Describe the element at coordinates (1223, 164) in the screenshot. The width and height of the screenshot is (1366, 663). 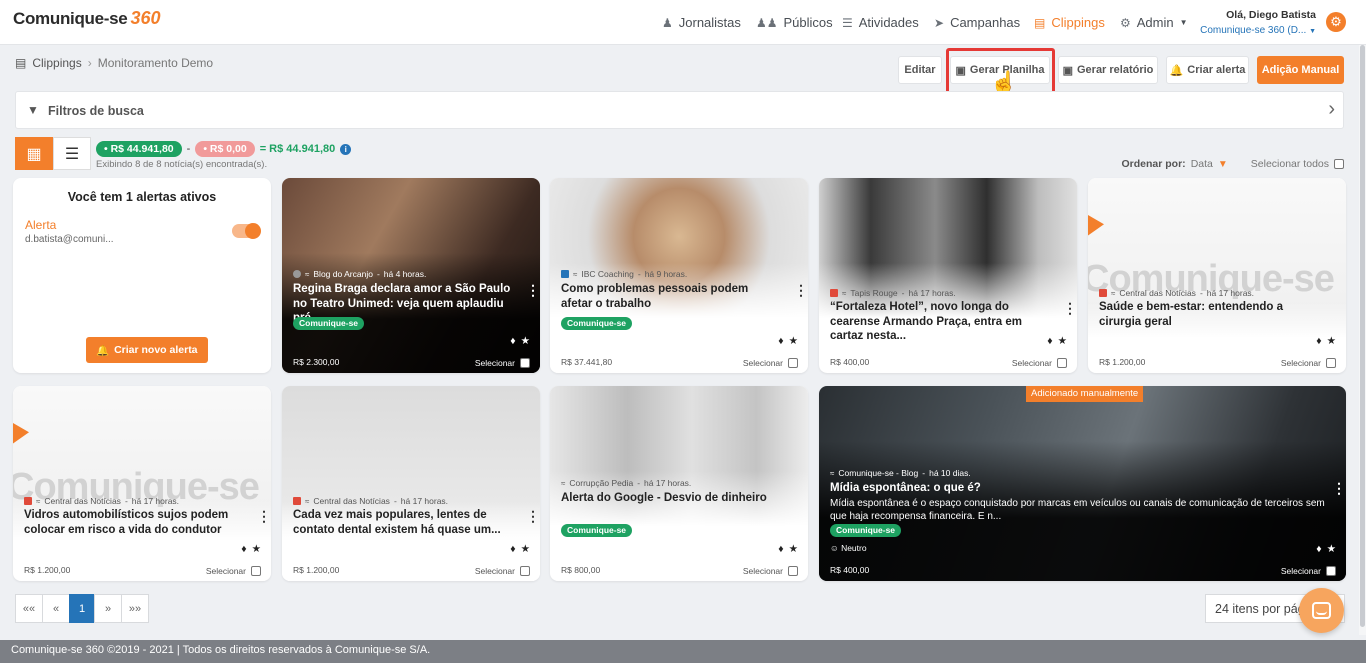
I see `caret-down-icon: ▼` at that location.